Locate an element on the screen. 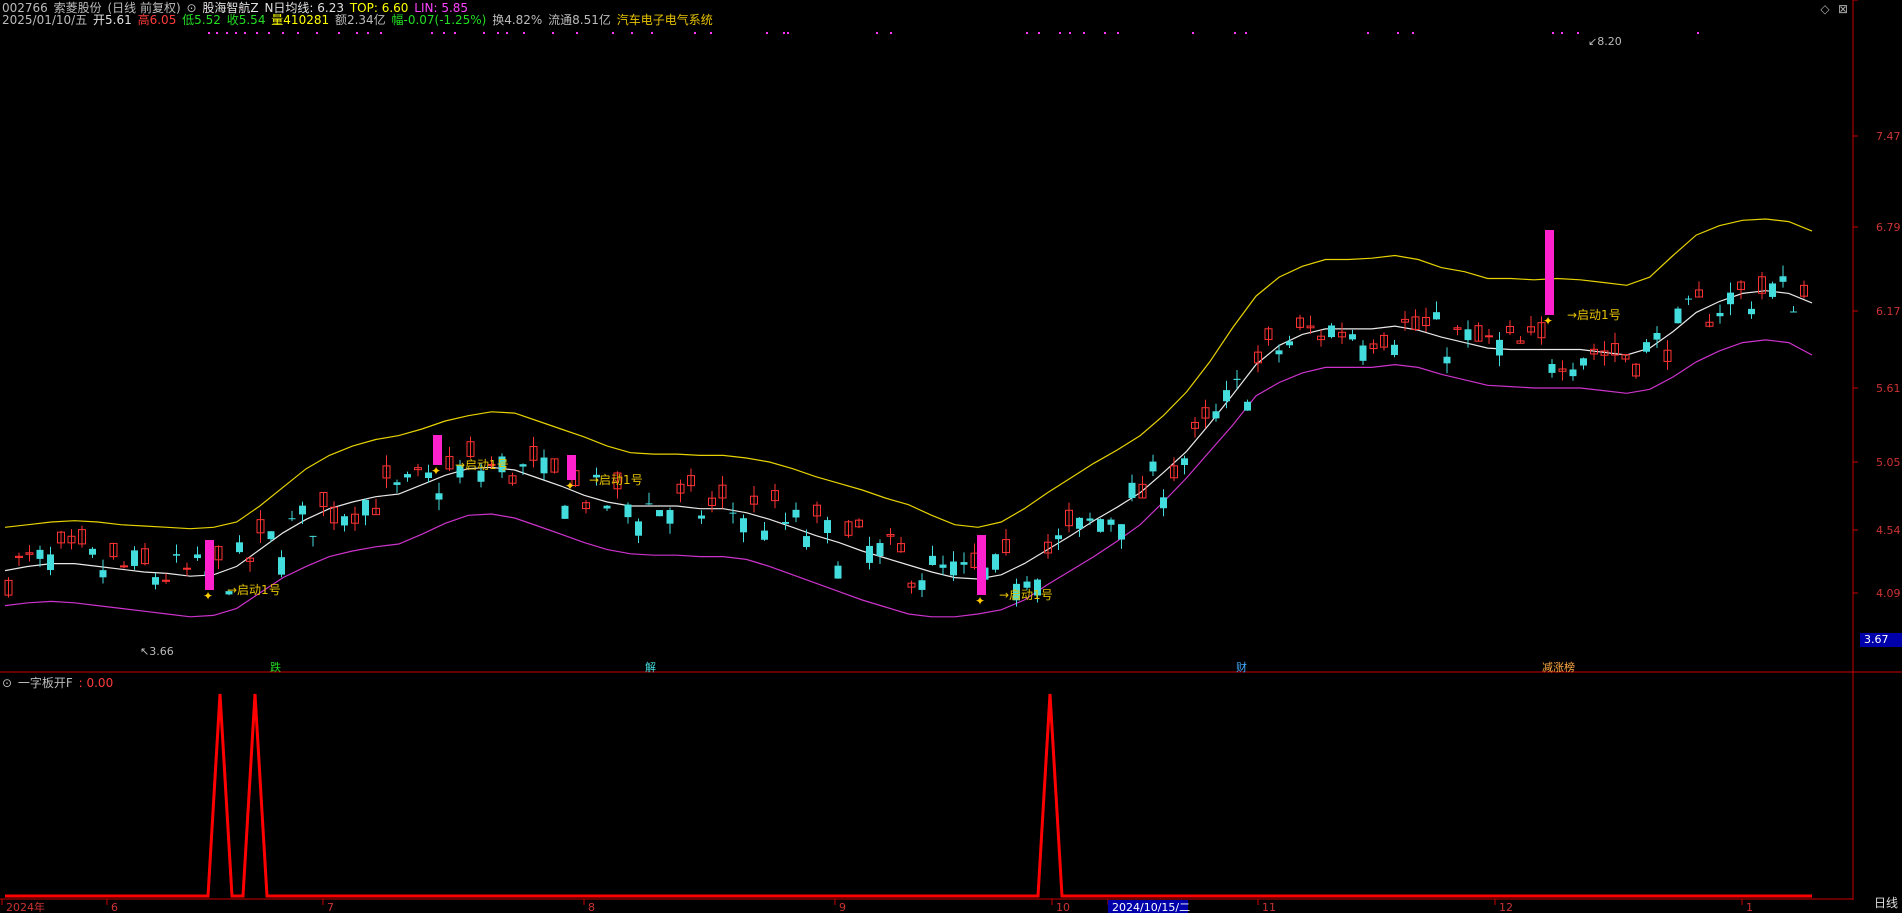 The height and width of the screenshot is (913, 1902). sub-indicator-value: : 0.00 is located at coordinates (96, 683).